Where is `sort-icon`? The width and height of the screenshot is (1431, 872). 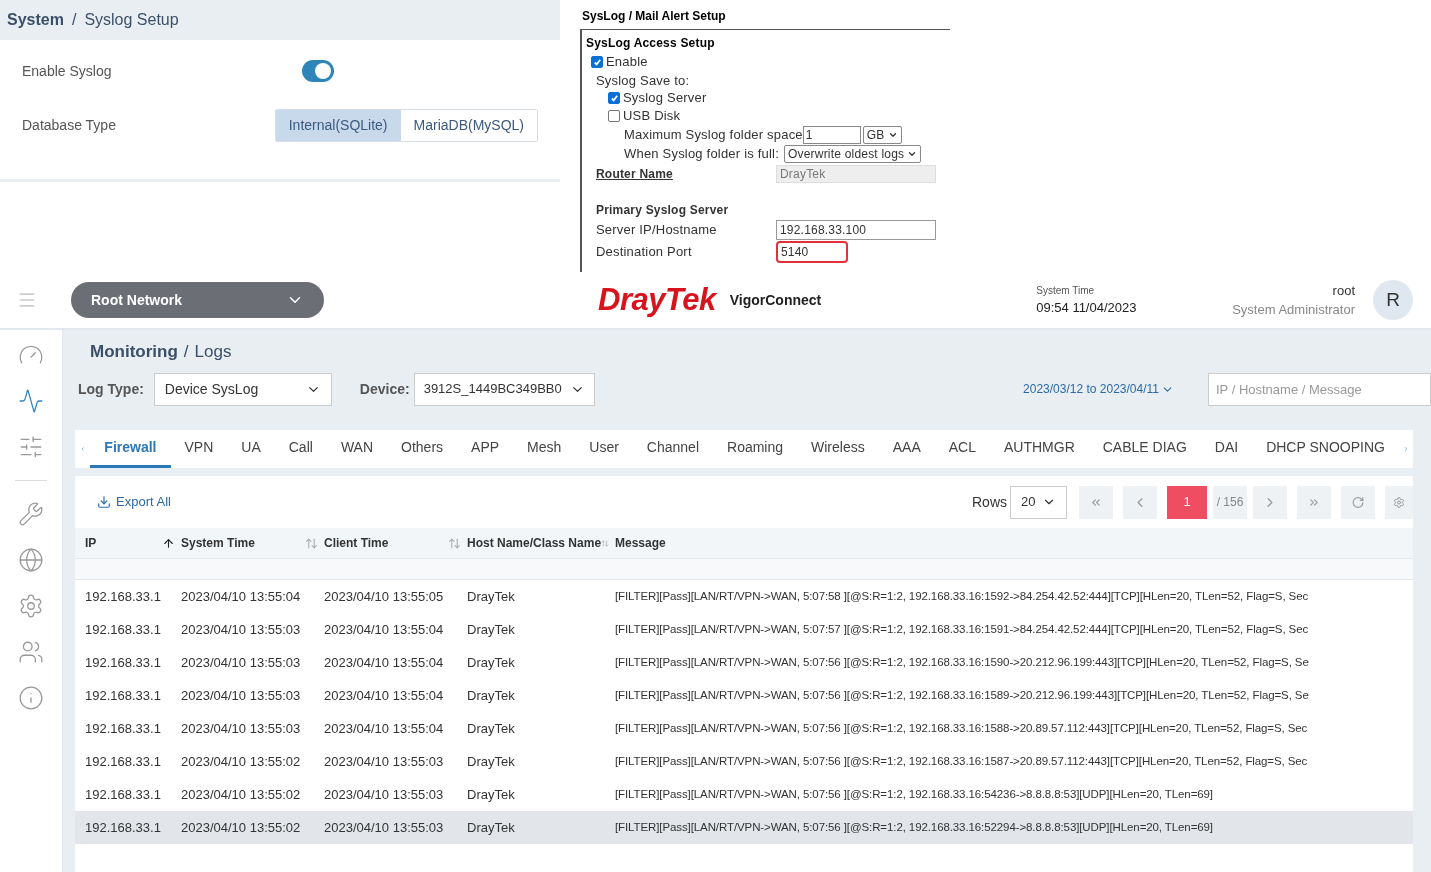 sort-icon is located at coordinates (168, 543).